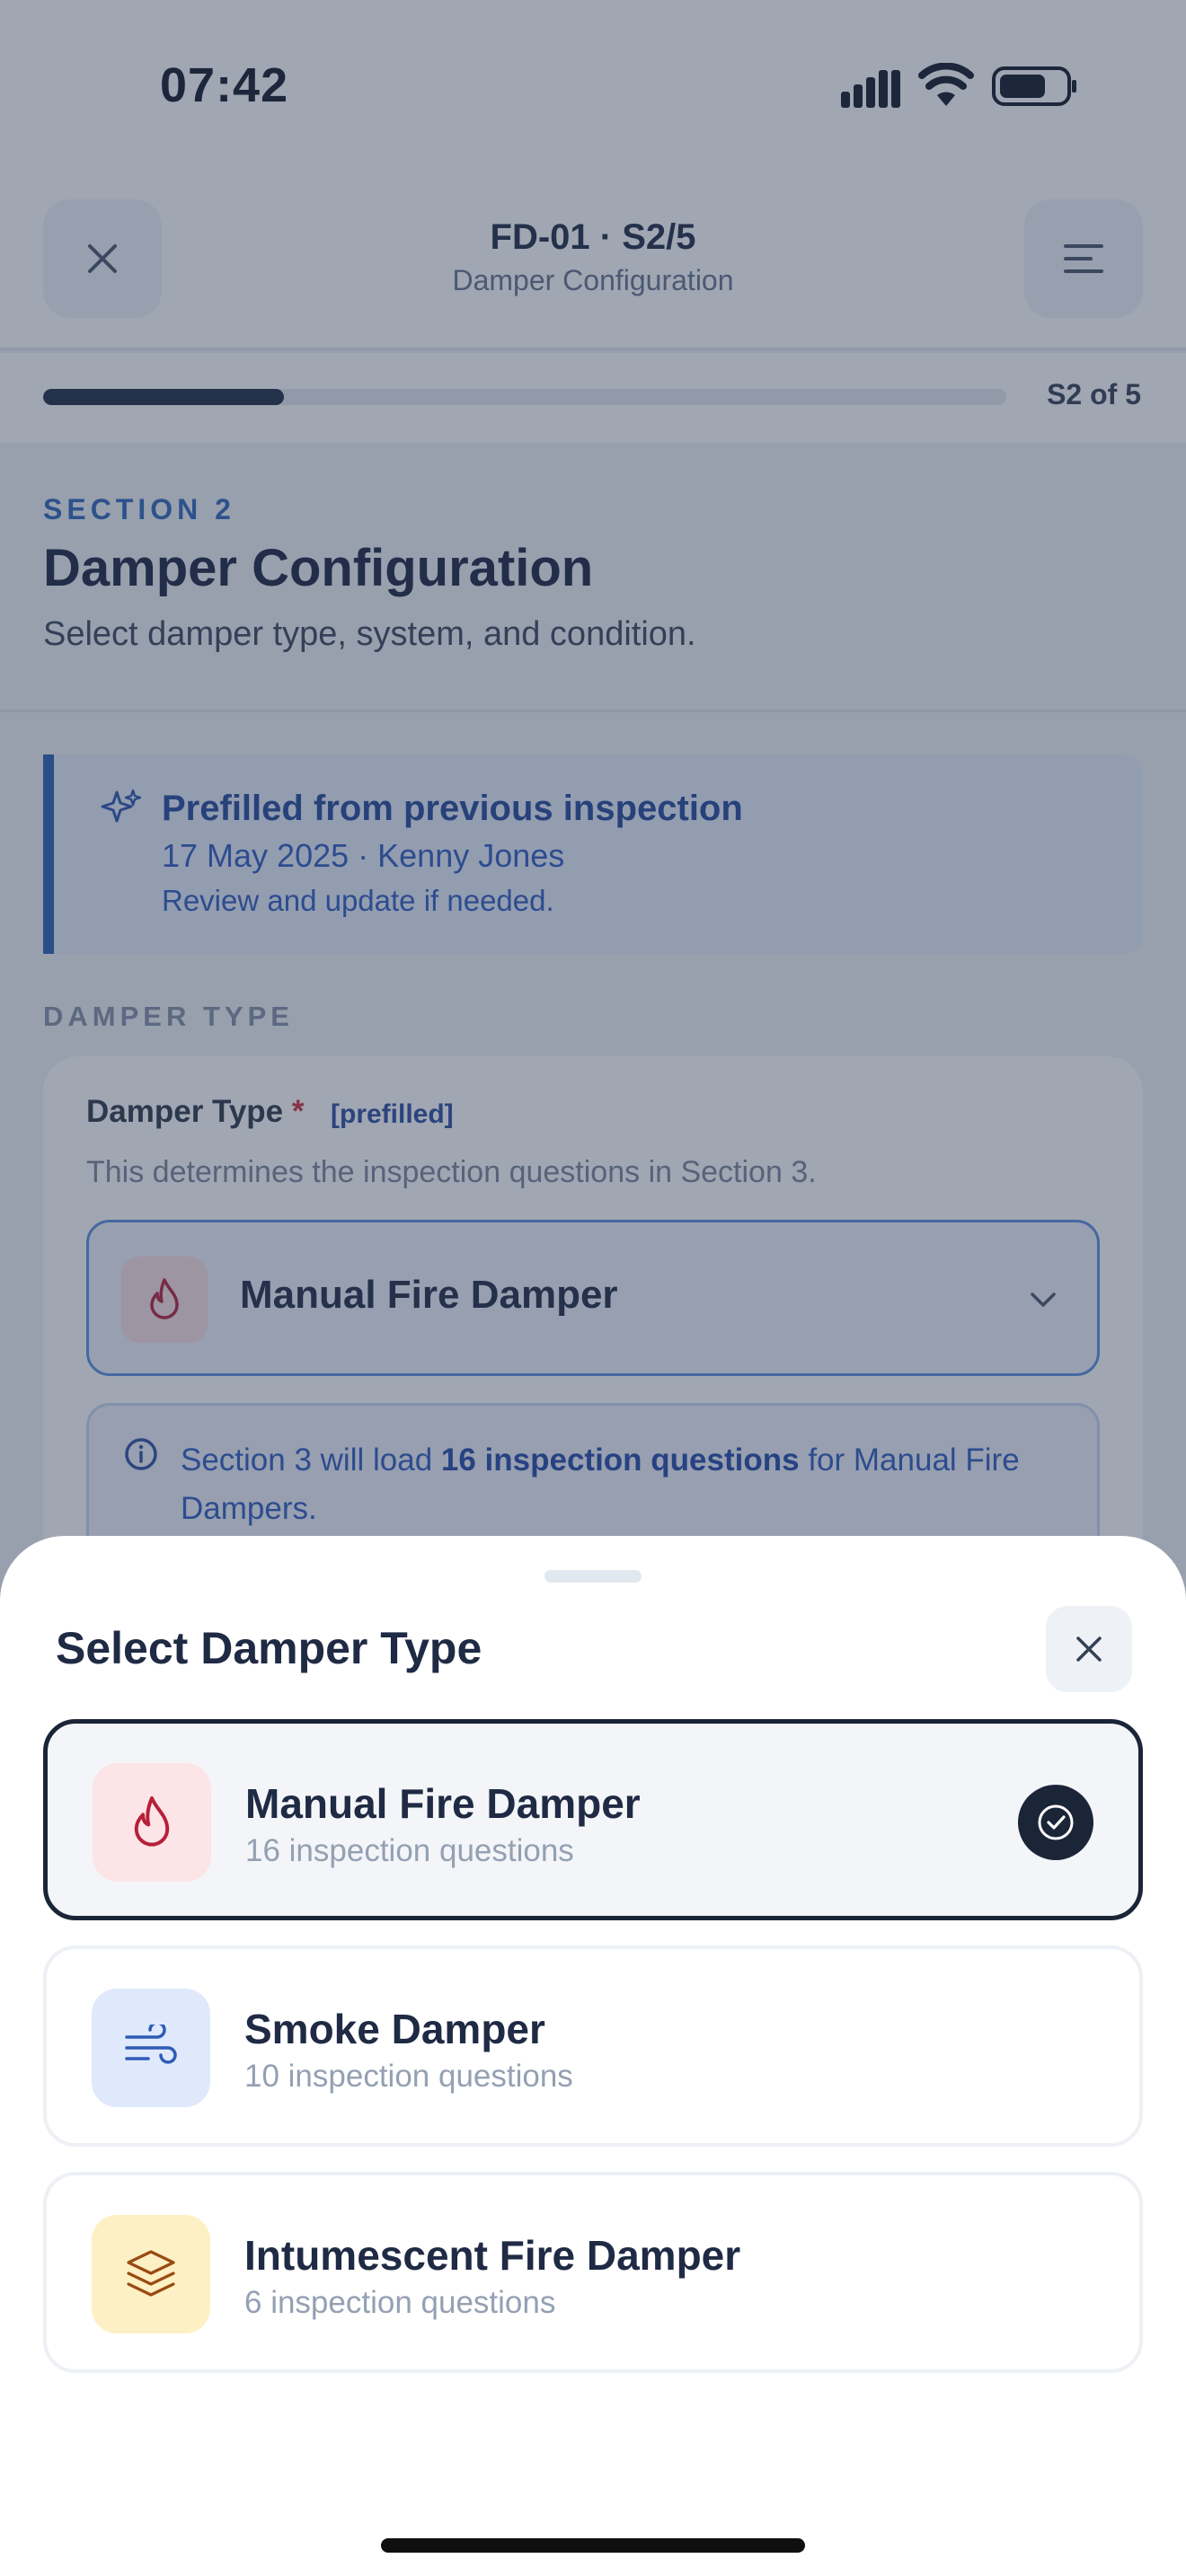 This screenshot has width=1186, height=2576. What do you see at coordinates (593, 2046) in the screenshot?
I see `option-smoke-damper: Smoke Damper 10 inspection questions` at bounding box center [593, 2046].